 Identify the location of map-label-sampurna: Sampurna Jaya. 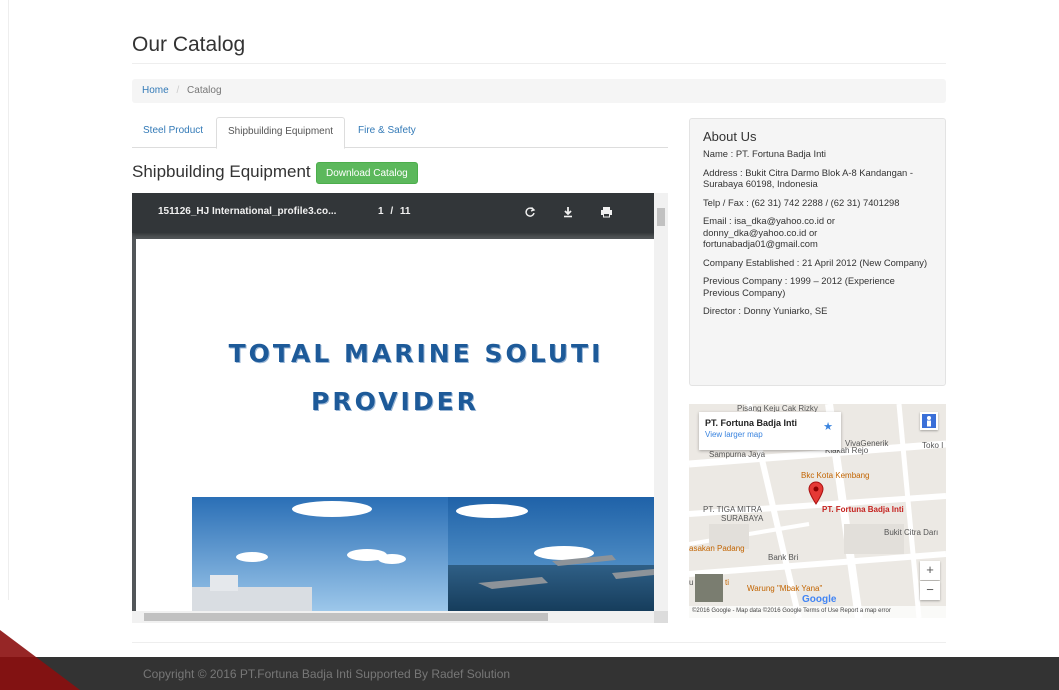
(737, 454).